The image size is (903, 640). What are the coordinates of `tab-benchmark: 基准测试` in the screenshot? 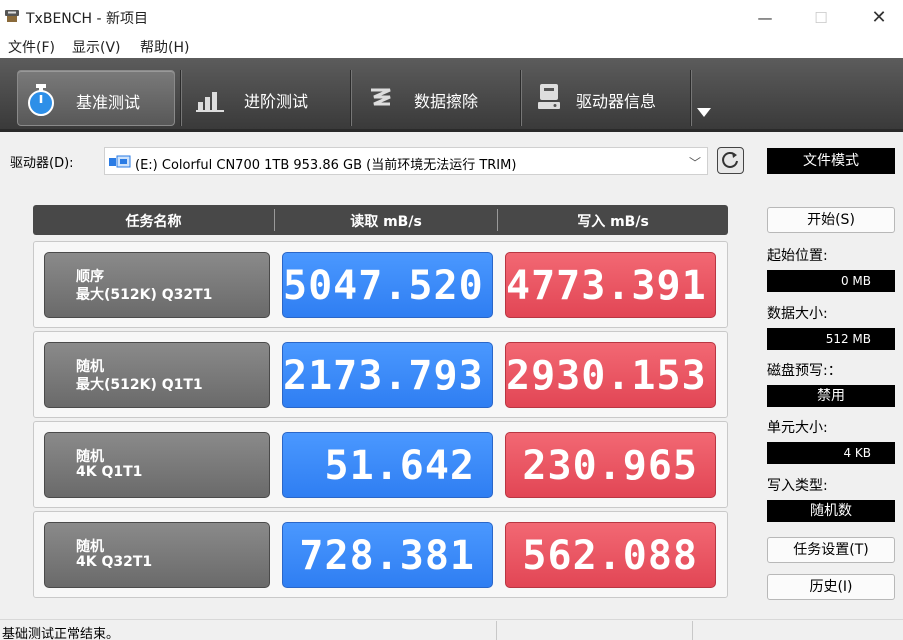 It's located at (96, 98).